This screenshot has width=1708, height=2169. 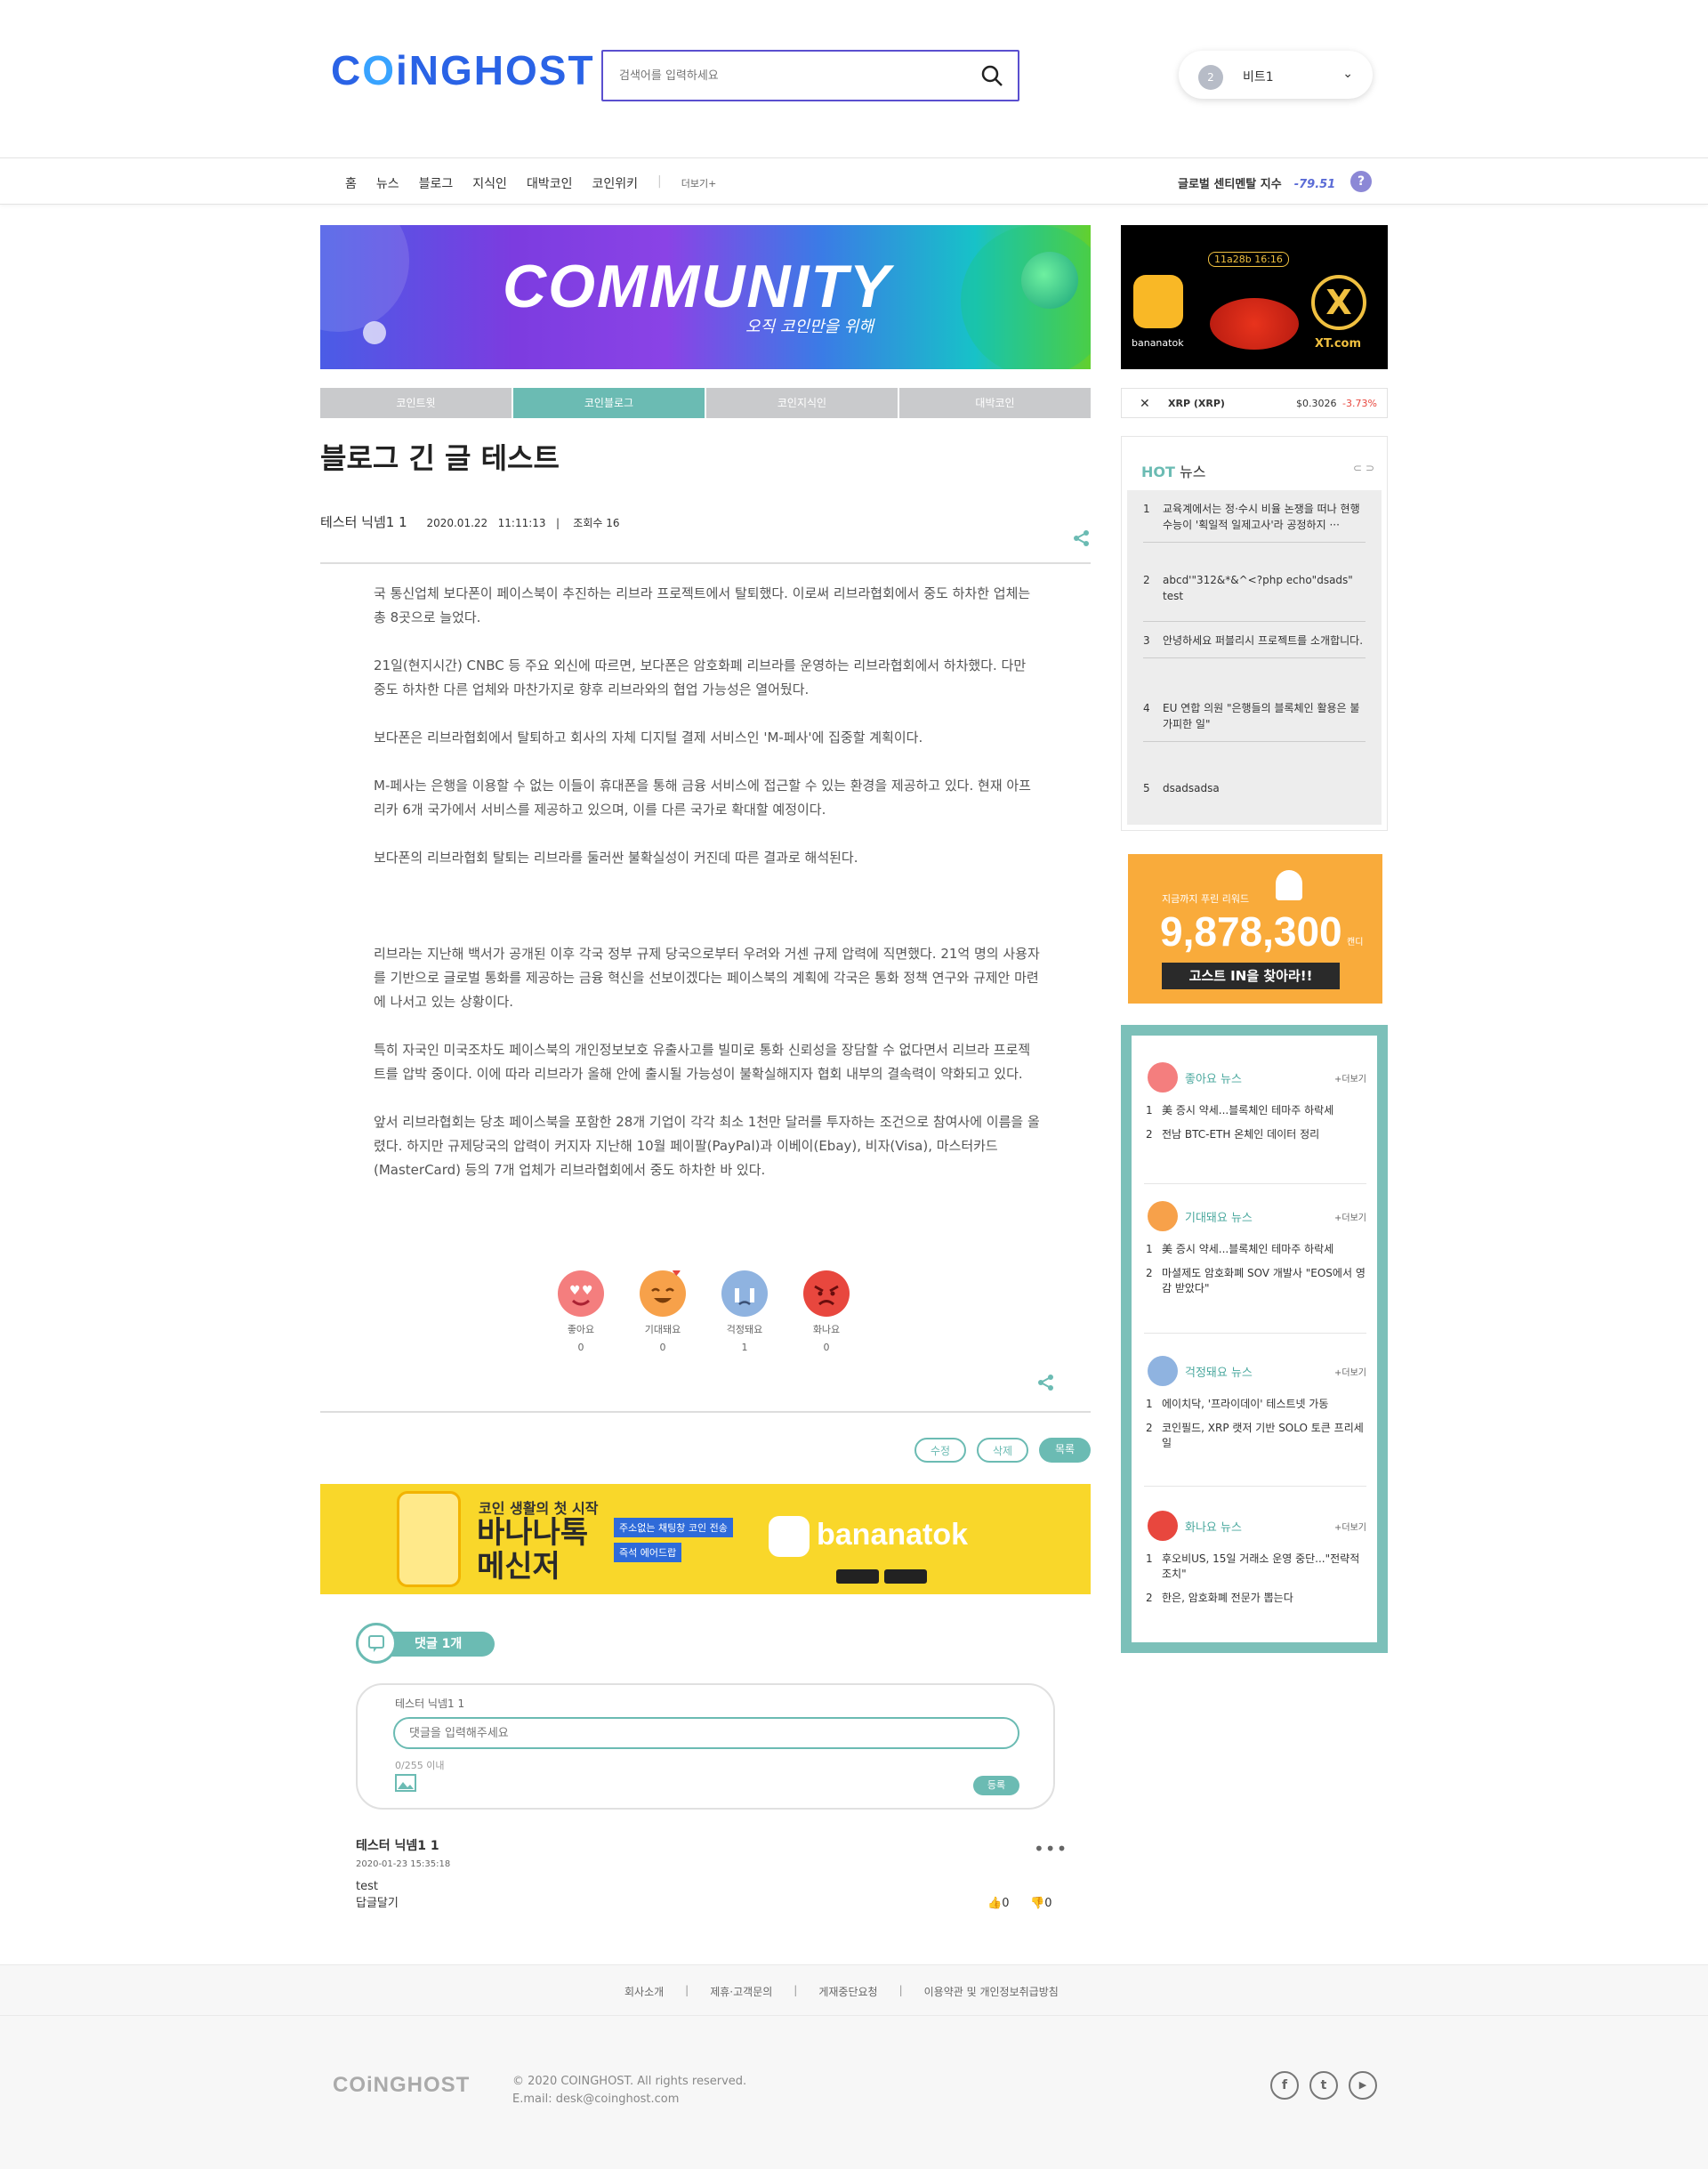 What do you see at coordinates (550, 183) in the screenshot?
I see `nav-item-bigcoin: 대박코인` at bounding box center [550, 183].